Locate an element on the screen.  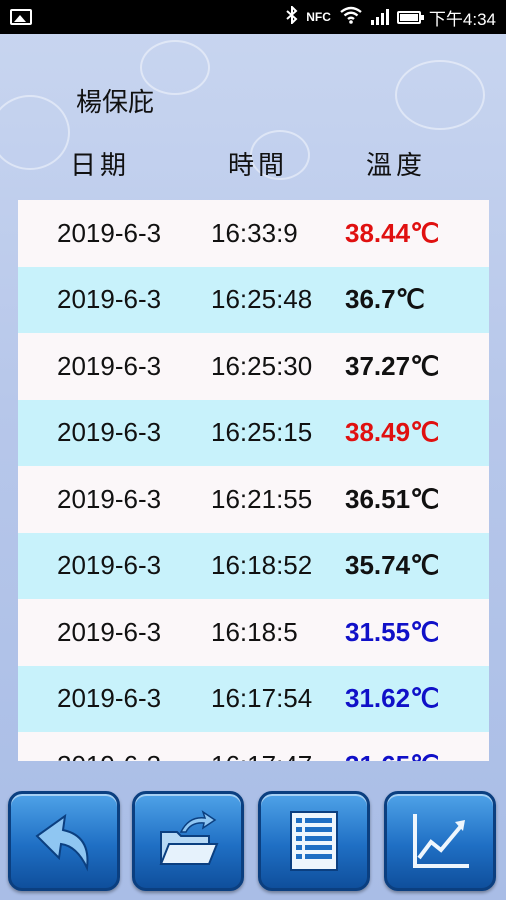
record-row: 2019-6-3 16:17:47 31.65℃ is located at coordinates (253, 746).